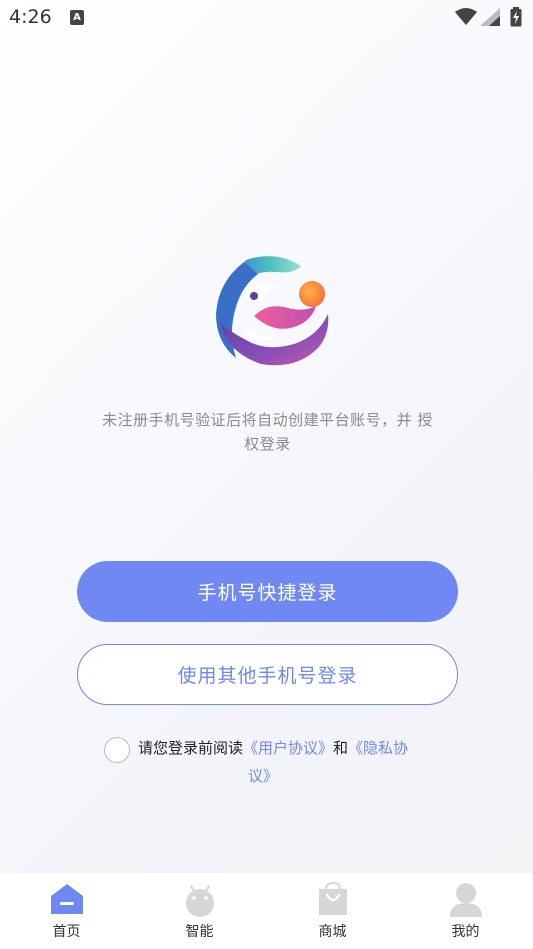 The height and width of the screenshot is (949, 533). What do you see at coordinates (66, 932) in the screenshot?
I see `tab-home-label: 首页` at bounding box center [66, 932].